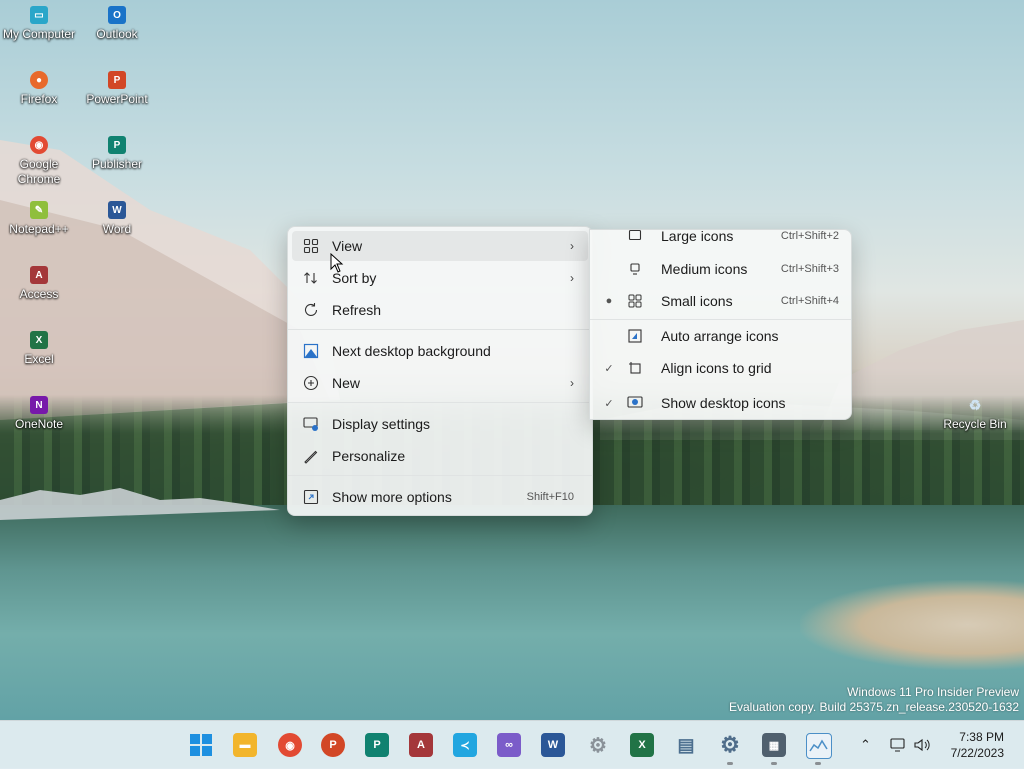 The image size is (1024, 769). What do you see at coordinates (635, 269) in the screenshot?
I see `medium-icons-icon` at bounding box center [635, 269].